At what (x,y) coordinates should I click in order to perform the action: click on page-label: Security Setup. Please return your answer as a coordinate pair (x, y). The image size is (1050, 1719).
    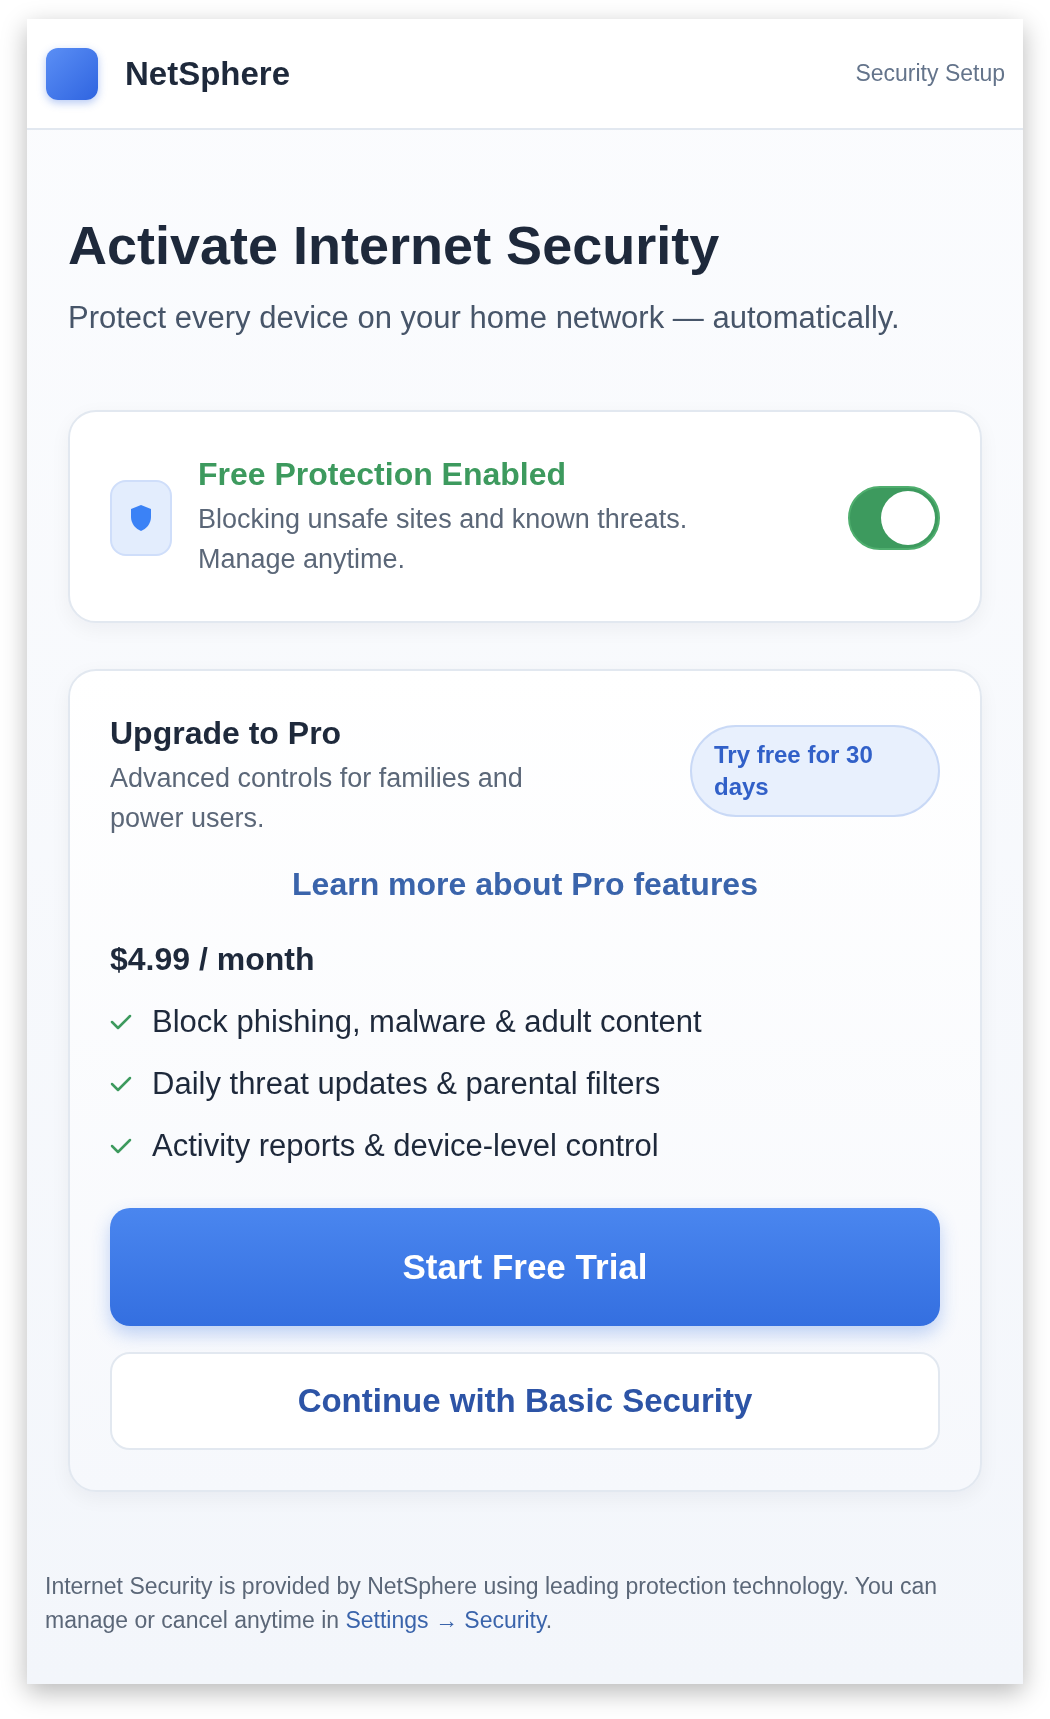
    Looking at the image, I should click on (930, 73).